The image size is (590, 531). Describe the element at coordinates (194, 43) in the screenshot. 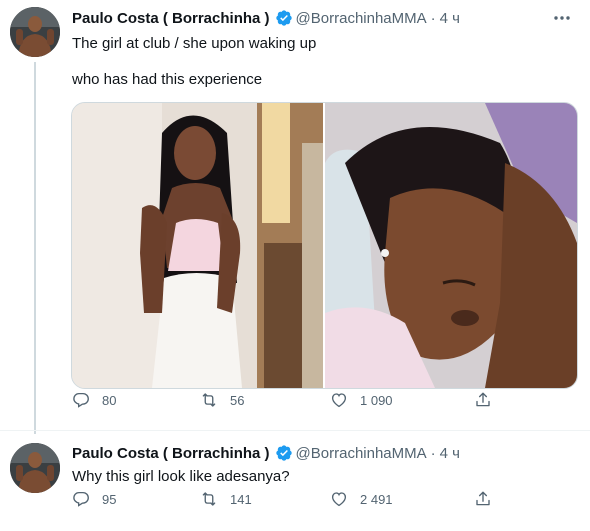

I see `tweet-text: The girl at club / she upon waking up` at that location.